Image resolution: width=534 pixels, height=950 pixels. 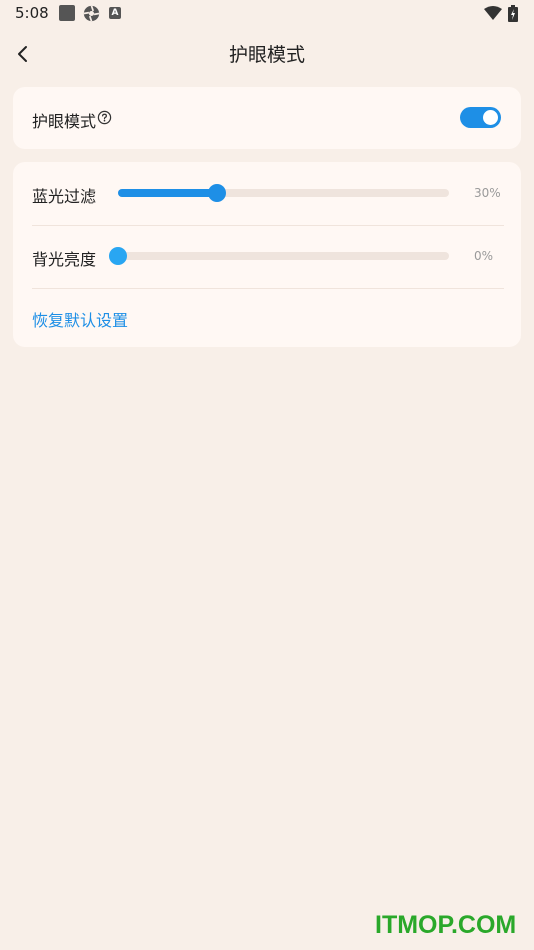 I want to click on battery-charging-icon, so click(x=513, y=13).